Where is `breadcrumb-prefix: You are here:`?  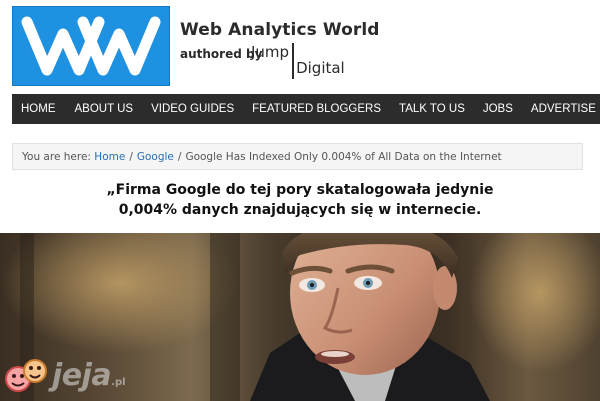
breadcrumb-prefix: You are here: is located at coordinates (56, 156).